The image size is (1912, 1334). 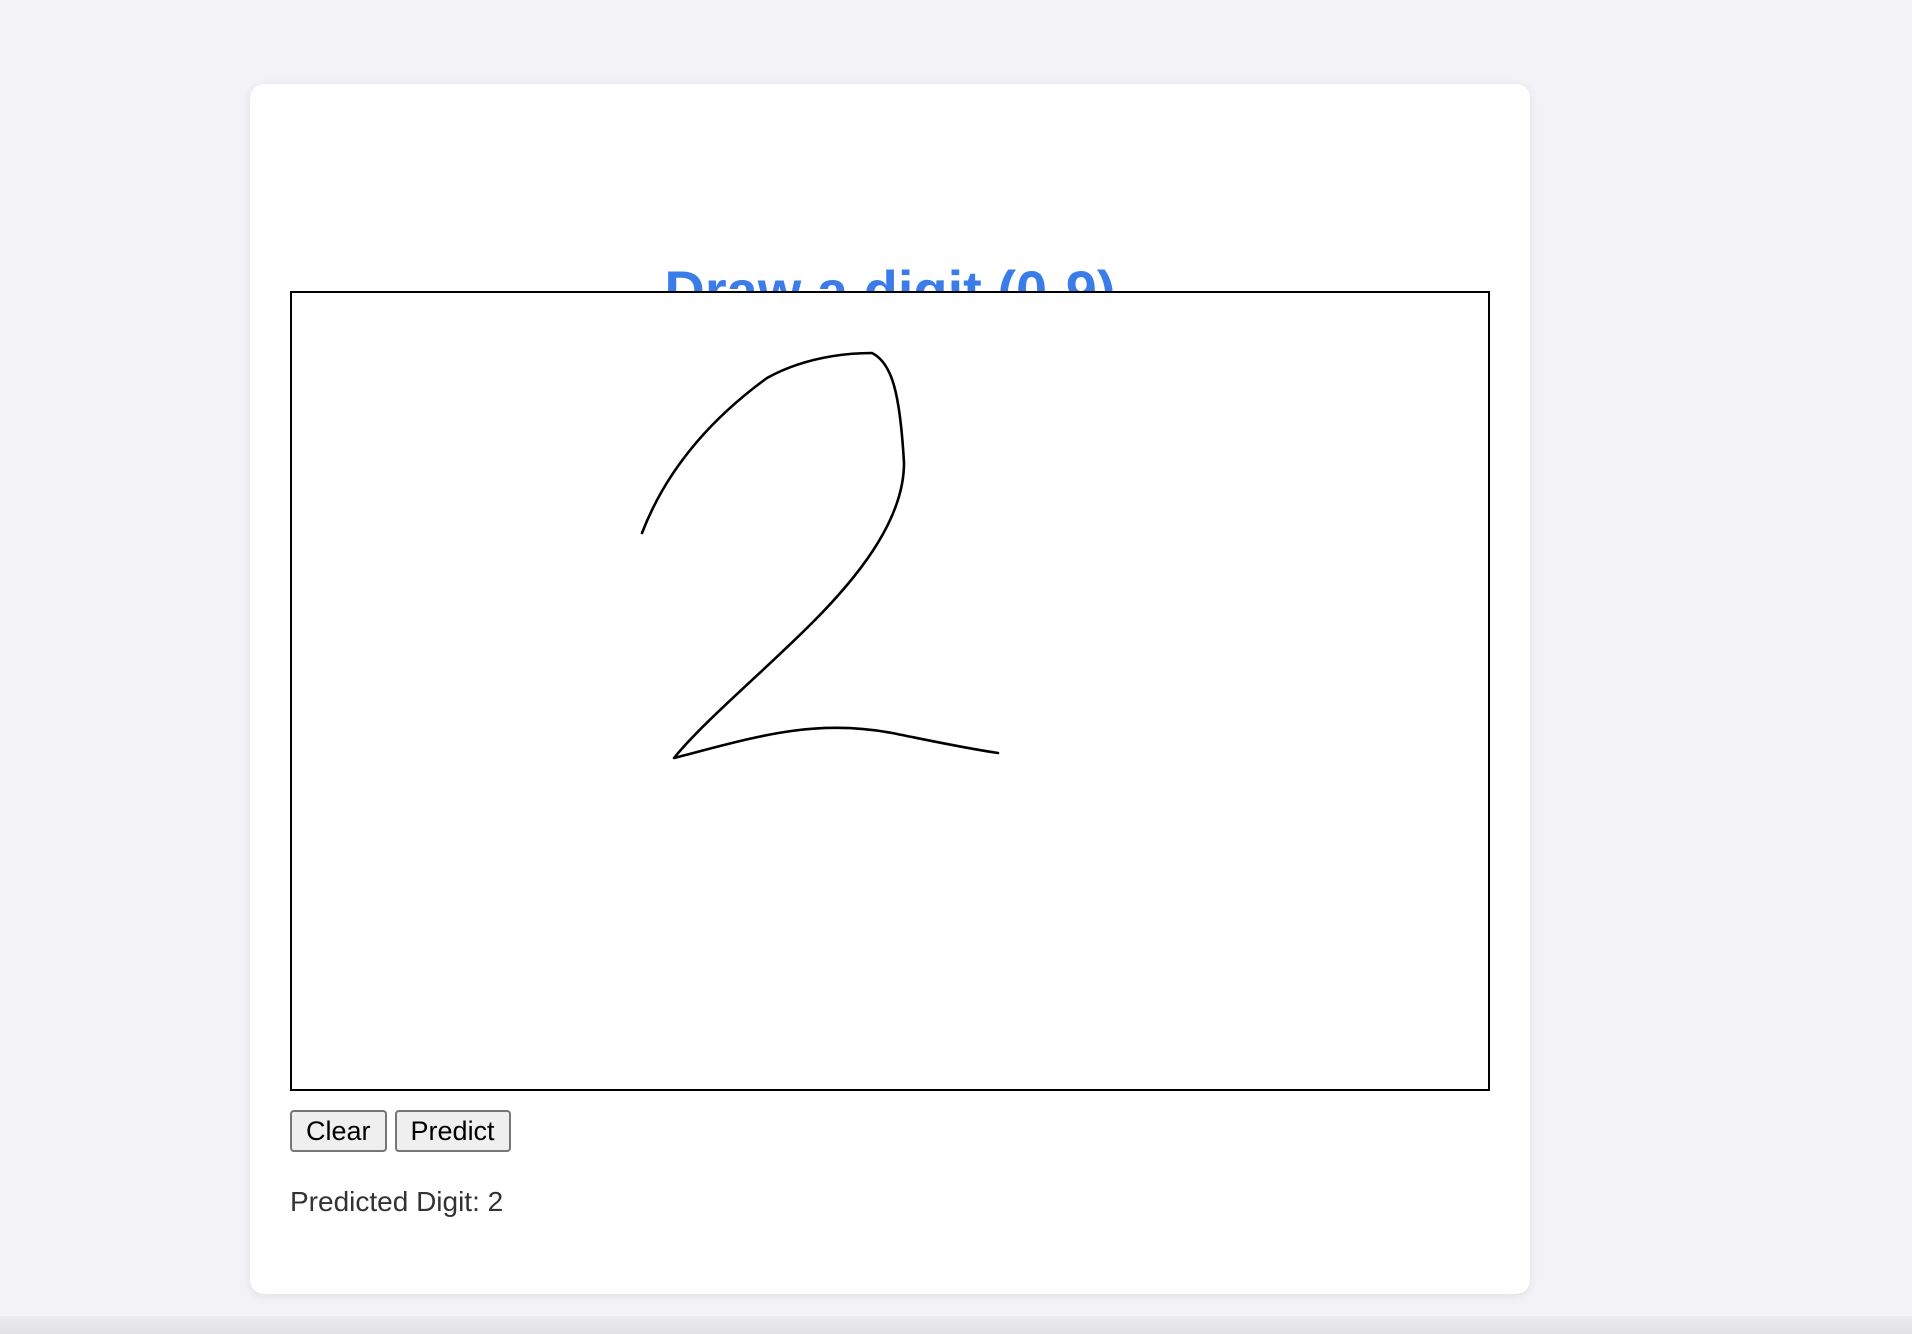 What do you see at coordinates (338, 1131) in the screenshot?
I see `clear-button: Clear` at bounding box center [338, 1131].